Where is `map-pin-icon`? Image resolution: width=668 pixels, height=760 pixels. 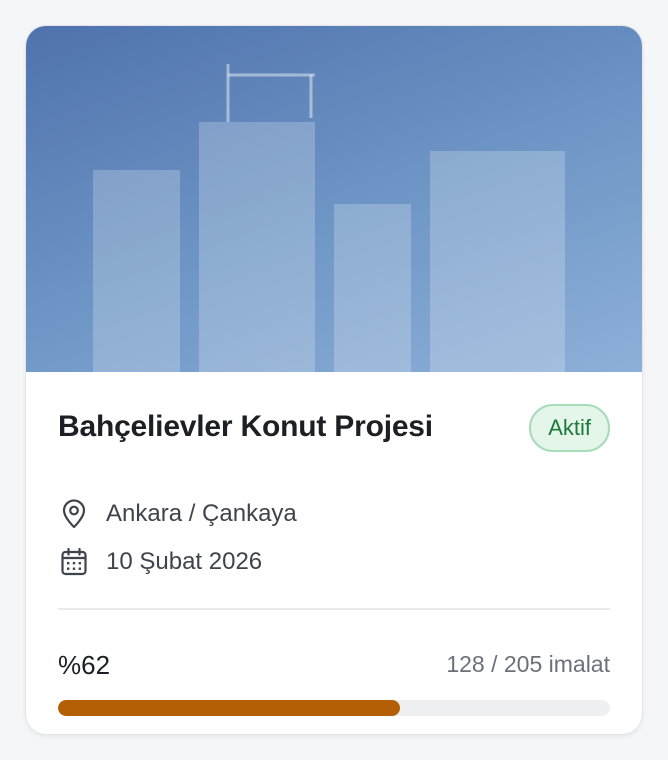
map-pin-icon is located at coordinates (74, 514).